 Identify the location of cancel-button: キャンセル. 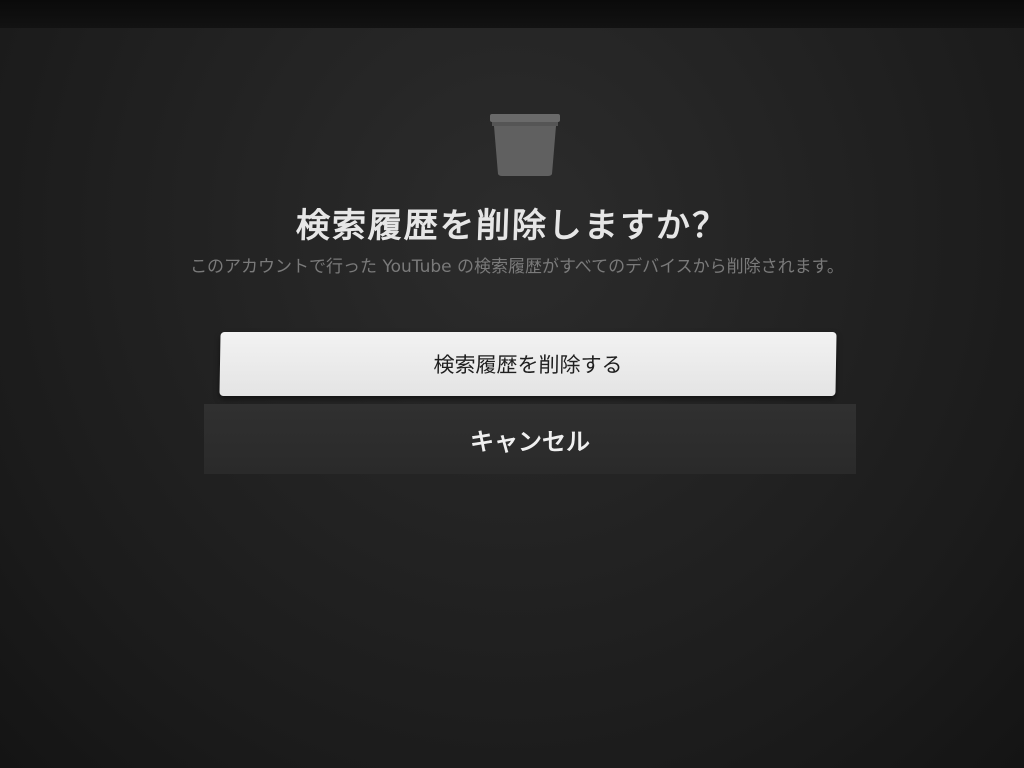
(530, 439).